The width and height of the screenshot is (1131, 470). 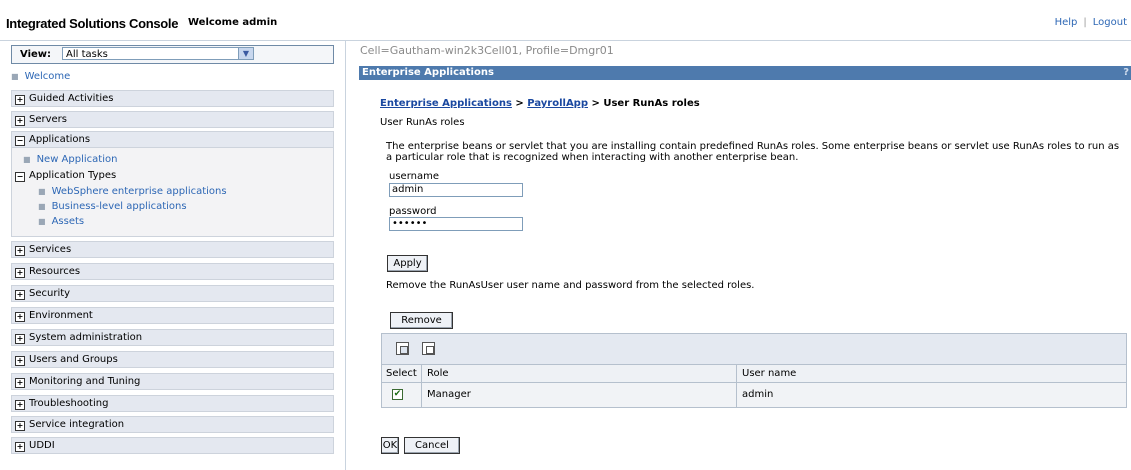 I want to click on nav-section-label: Environment, so click(x=61, y=315).